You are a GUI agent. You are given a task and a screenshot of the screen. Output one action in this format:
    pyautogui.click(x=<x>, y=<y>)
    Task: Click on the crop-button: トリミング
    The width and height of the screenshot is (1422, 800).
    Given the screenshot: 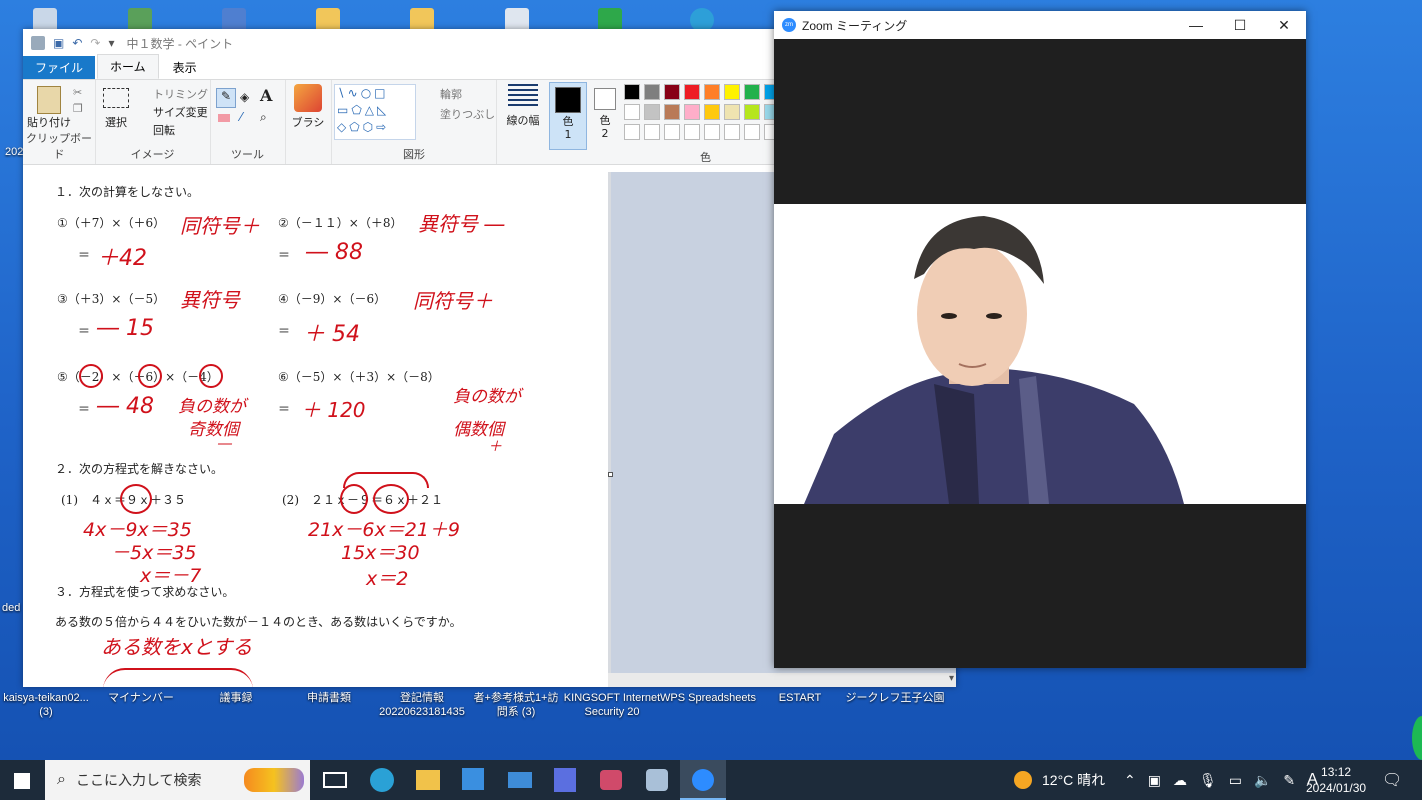 What is the action you would take?
    pyautogui.click(x=180, y=94)
    